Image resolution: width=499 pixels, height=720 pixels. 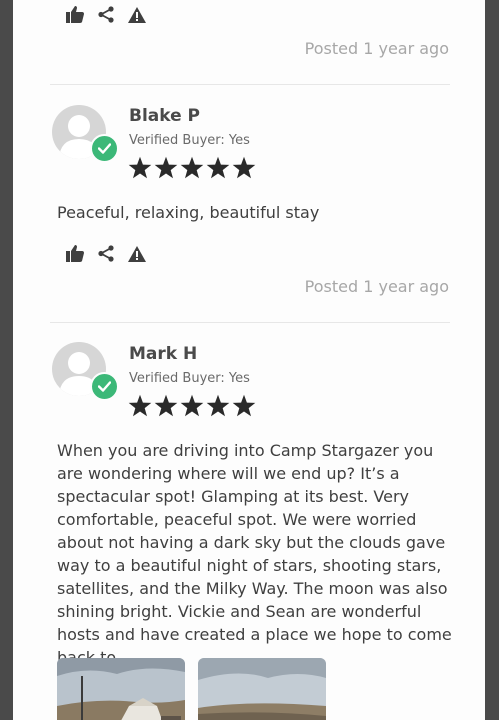 I want to click on reviewer-name: Blake P, so click(x=165, y=116).